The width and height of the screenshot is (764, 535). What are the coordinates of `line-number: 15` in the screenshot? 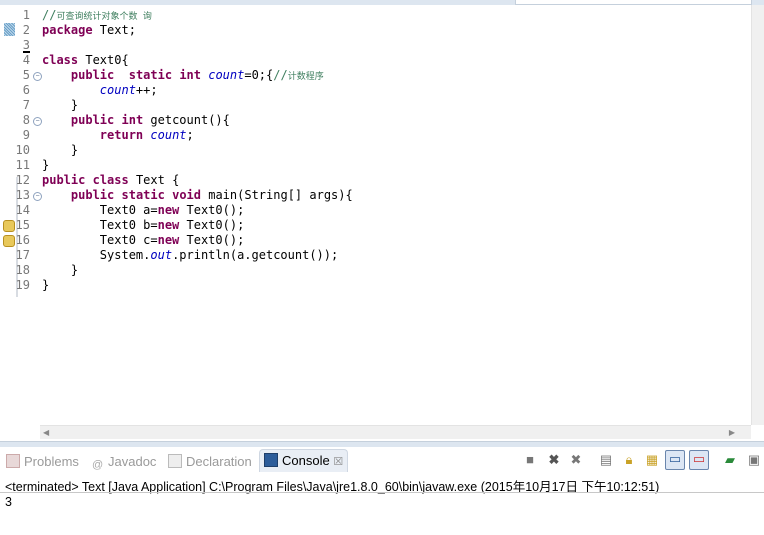 It's located at (22, 225).